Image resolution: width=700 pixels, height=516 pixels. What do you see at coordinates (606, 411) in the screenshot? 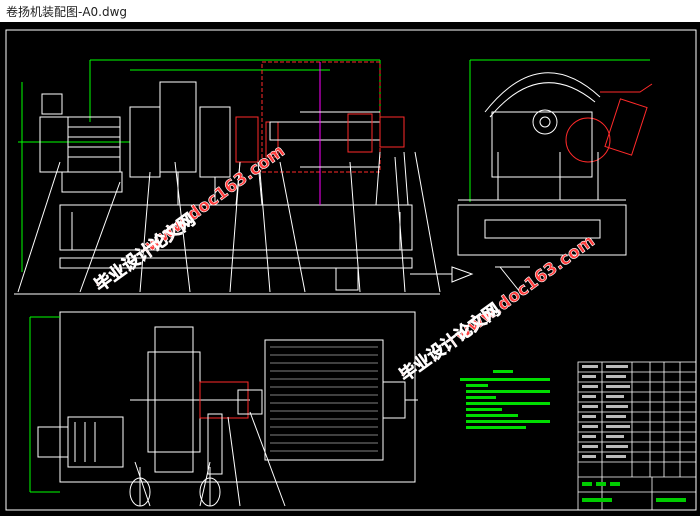
I see `title-block-text-stubs` at bounding box center [606, 411].